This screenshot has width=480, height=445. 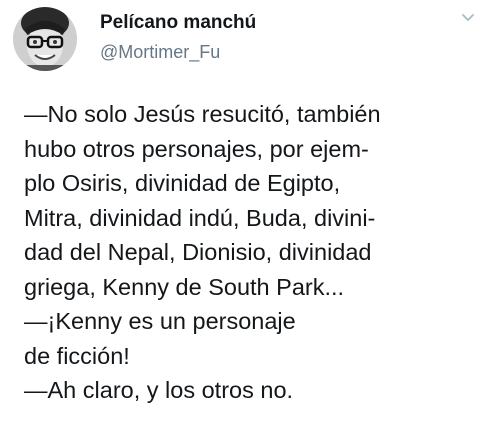 I want to click on tweet-text-line: —¡Kenny es un personaje, so click(x=160, y=321).